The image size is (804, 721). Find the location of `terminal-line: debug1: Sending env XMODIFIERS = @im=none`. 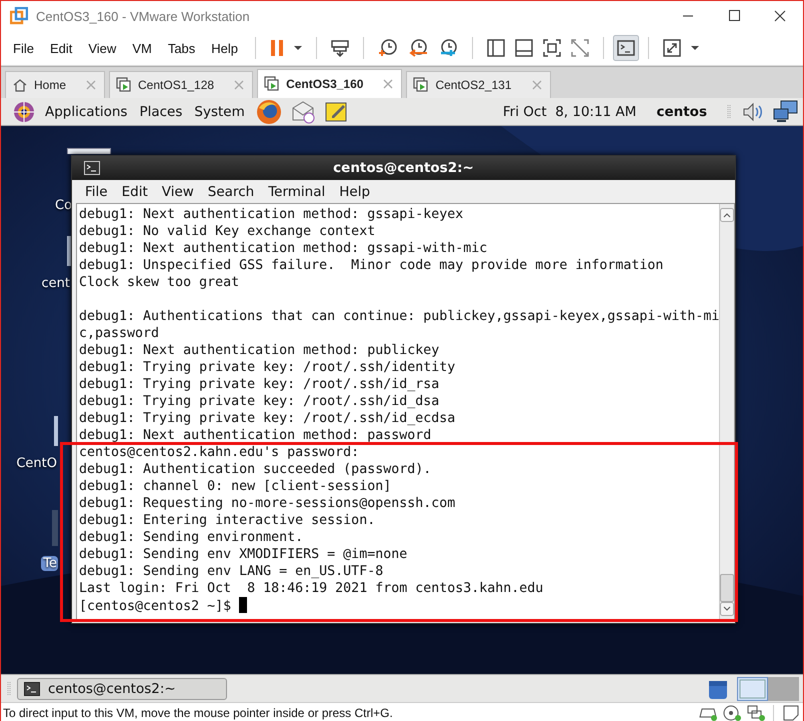

terminal-line: debug1: Sending env XMODIFIERS = @im=none is located at coordinates (243, 554).